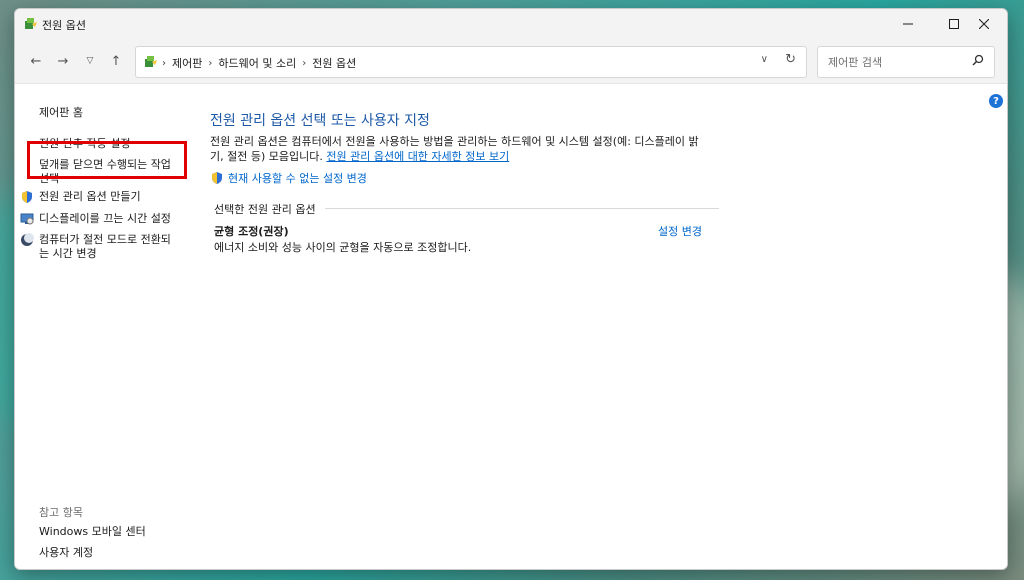  Describe the element at coordinates (996, 101) in the screenshot. I see `help-icon: ?` at that location.